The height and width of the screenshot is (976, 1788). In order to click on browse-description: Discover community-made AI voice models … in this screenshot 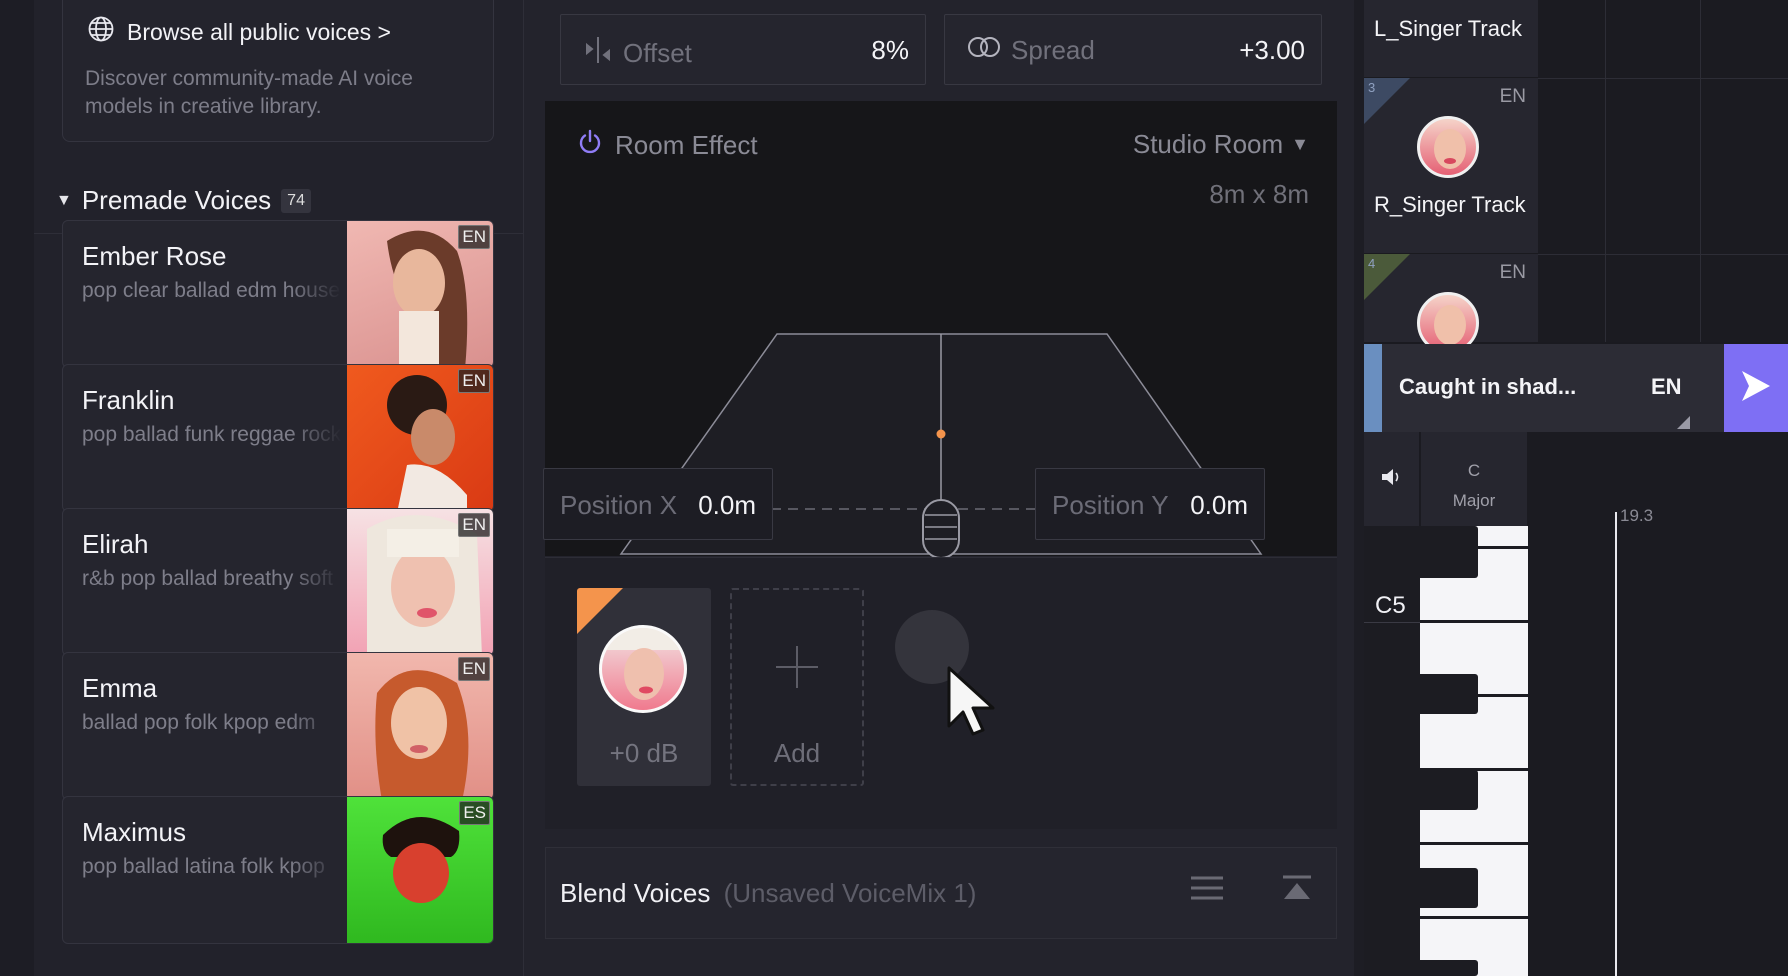, I will do `click(249, 92)`.